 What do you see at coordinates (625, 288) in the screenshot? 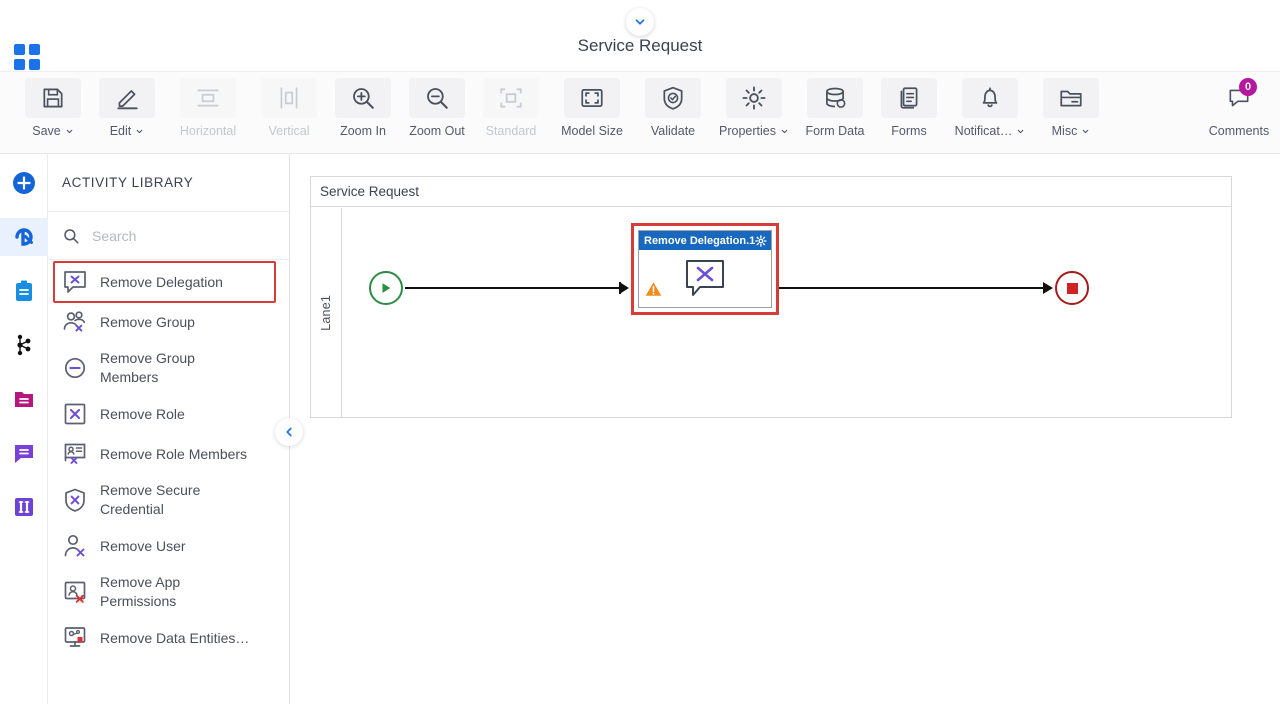
I see `sequence-flow-1-arrow` at bounding box center [625, 288].